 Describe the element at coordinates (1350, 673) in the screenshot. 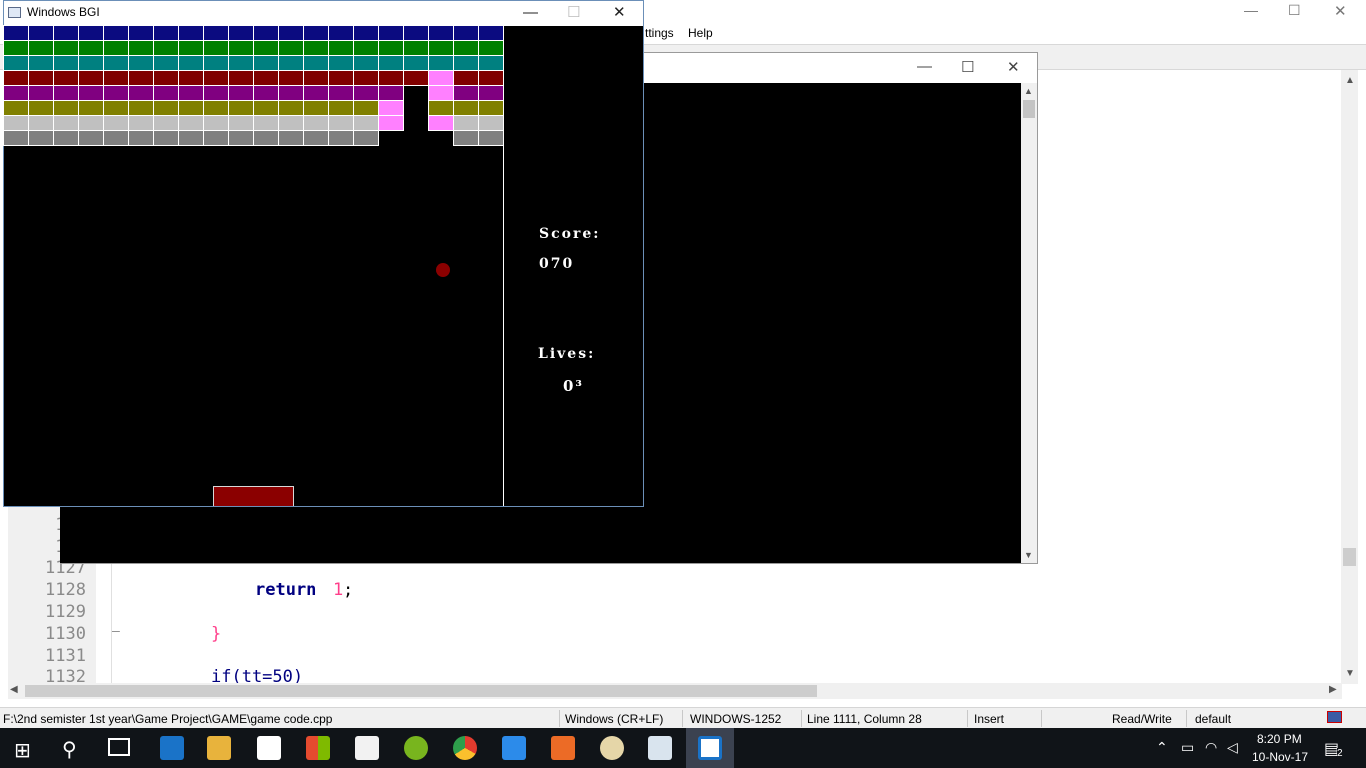

I see `scroll-down-icon: ▼` at that location.